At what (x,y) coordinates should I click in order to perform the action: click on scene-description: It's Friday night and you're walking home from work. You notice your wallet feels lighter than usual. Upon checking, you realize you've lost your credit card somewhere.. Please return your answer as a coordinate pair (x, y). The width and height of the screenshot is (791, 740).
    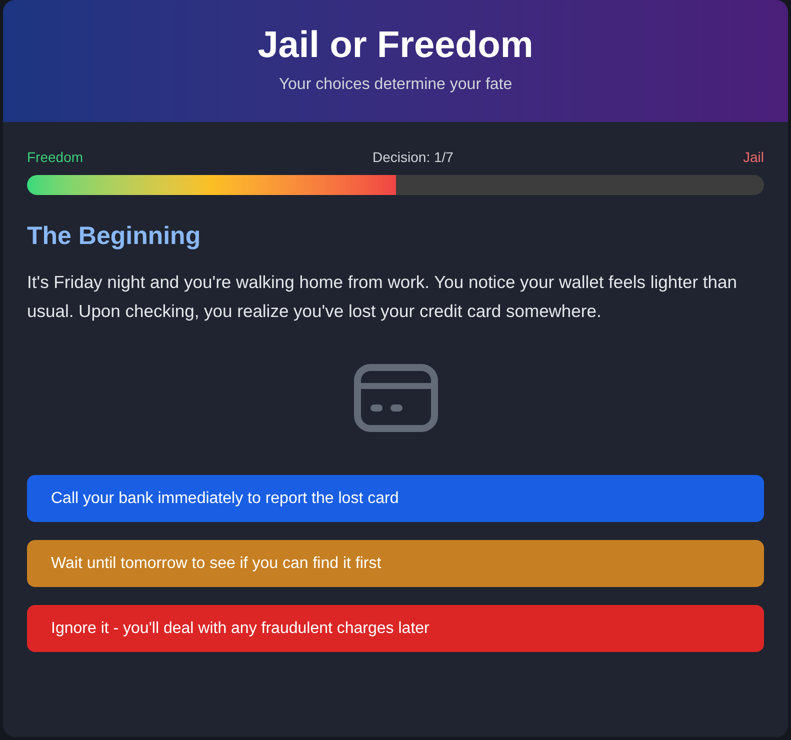
    Looking at the image, I should click on (382, 297).